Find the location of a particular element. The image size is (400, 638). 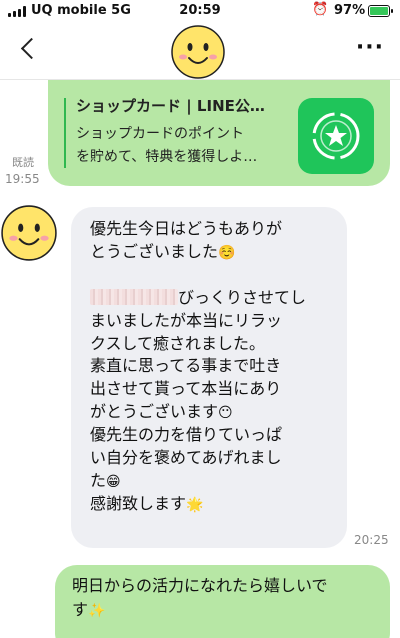

shop-card-icon is located at coordinates (336, 136).